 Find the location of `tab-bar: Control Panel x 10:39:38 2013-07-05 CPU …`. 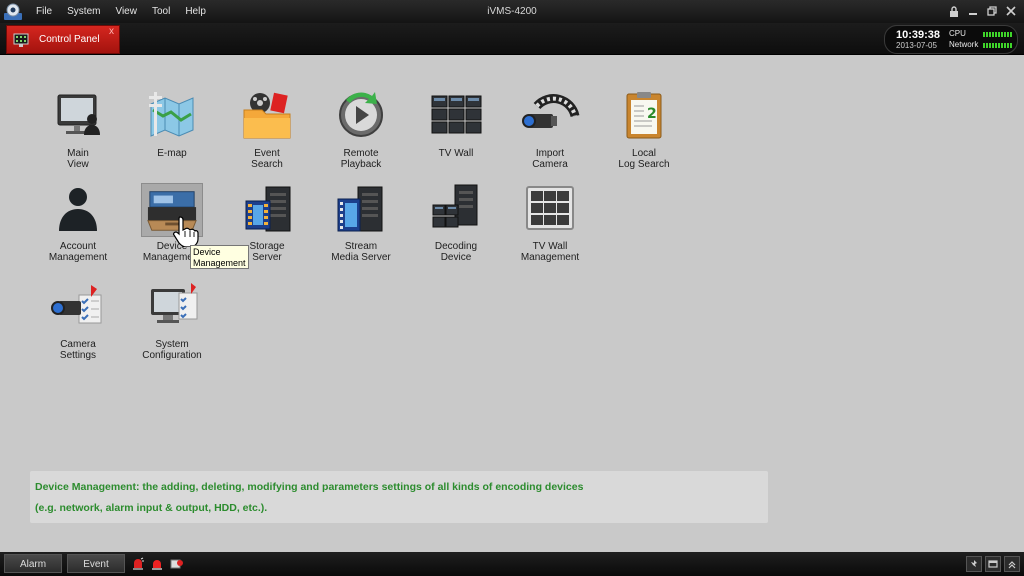

tab-bar: Control Panel x 10:39:38 2013-07-05 CPU … is located at coordinates (512, 39).